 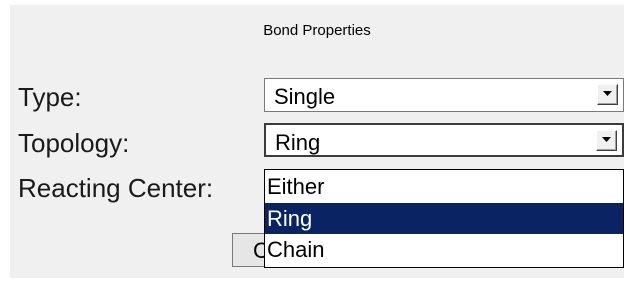 What do you see at coordinates (444, 140) in the screenshot?
I see `topology-select: Ring` at bounding box center [444, 140].